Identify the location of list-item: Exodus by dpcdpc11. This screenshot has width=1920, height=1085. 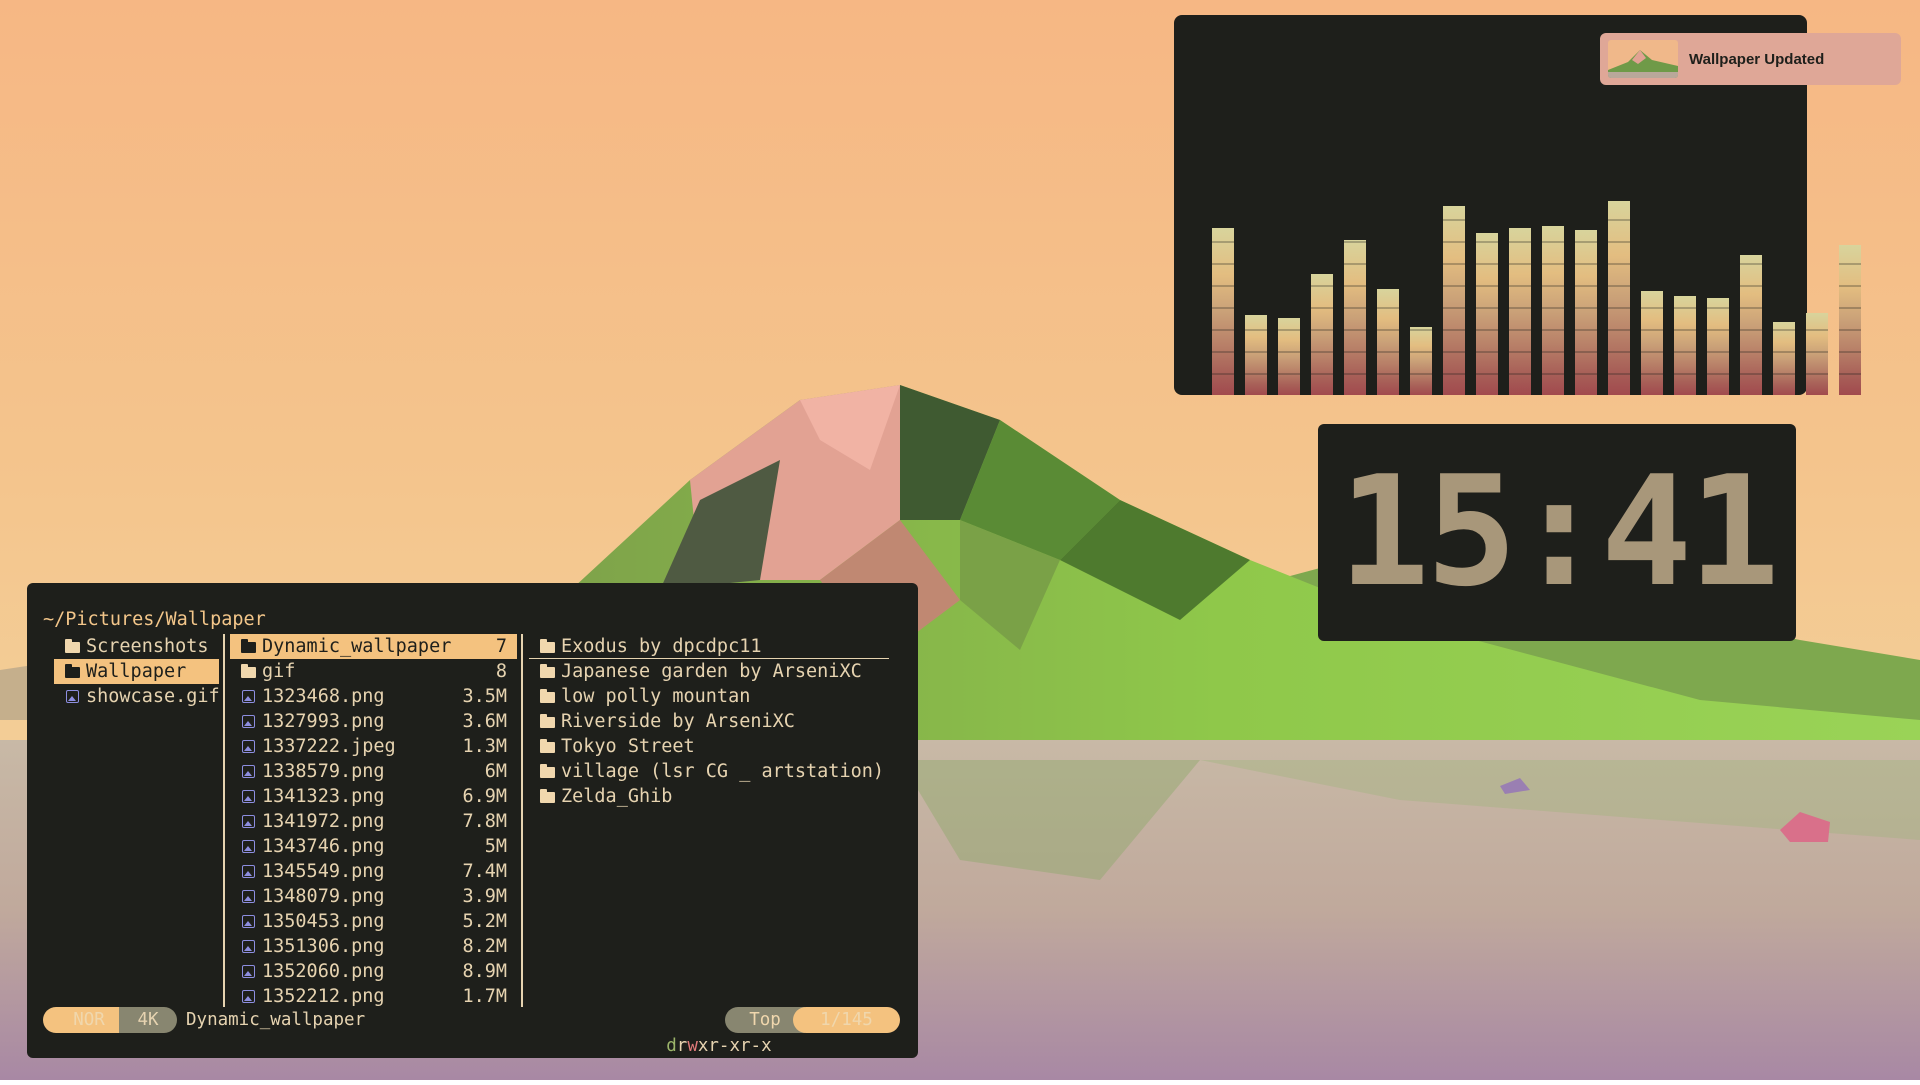
(709, 646).